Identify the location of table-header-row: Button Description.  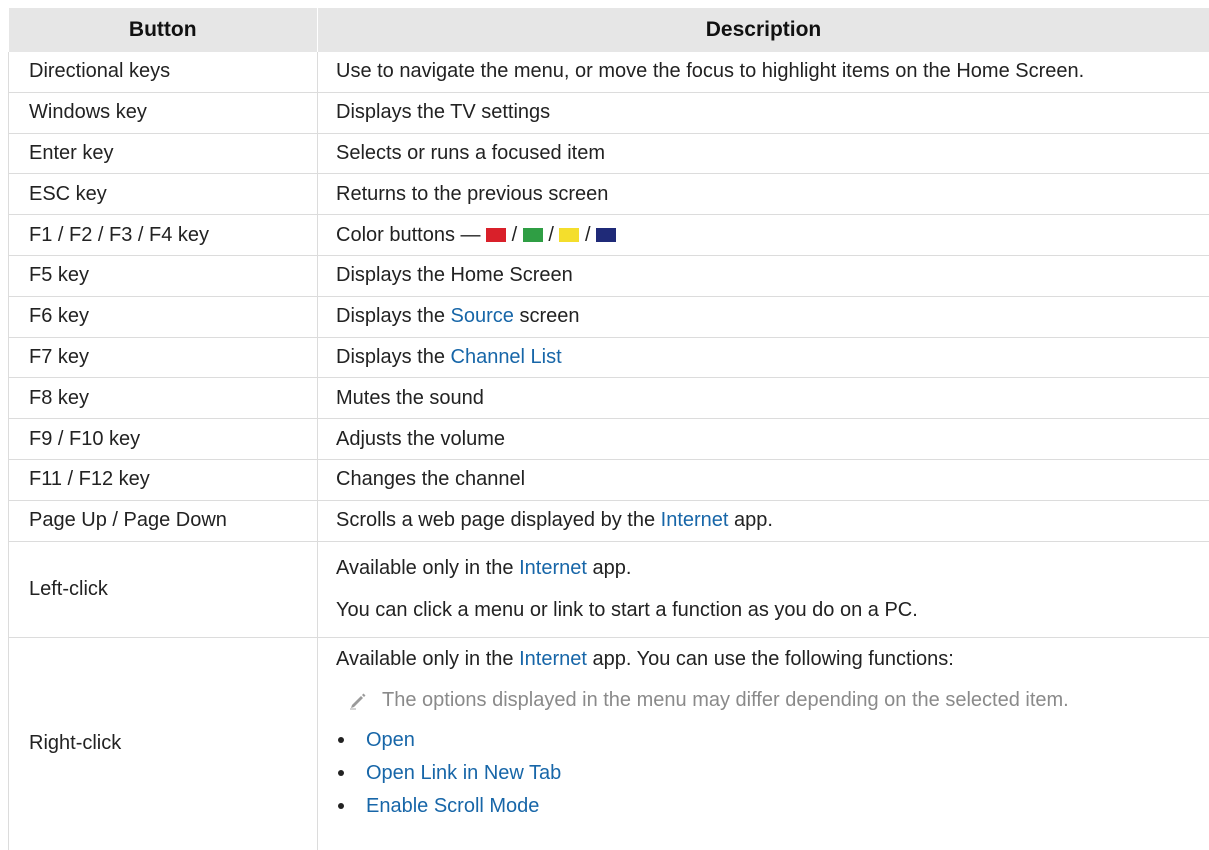
(609, 30).